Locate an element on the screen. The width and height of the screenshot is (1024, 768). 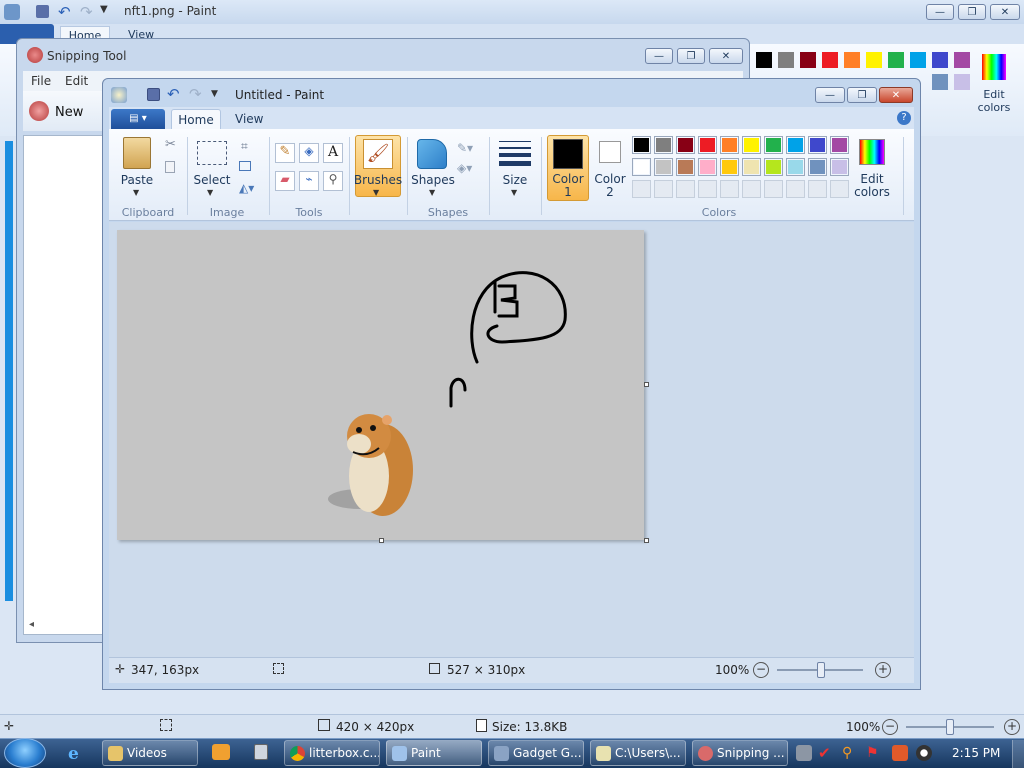
tab-view: View is located at coordinates (249, 119).